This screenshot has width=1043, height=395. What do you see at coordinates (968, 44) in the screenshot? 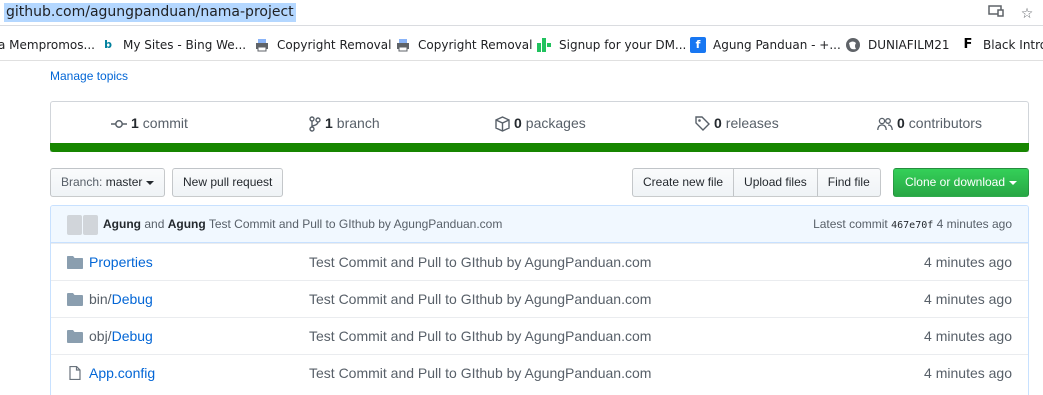
I see `flag-icon: F` at bounding box center [968, 44].